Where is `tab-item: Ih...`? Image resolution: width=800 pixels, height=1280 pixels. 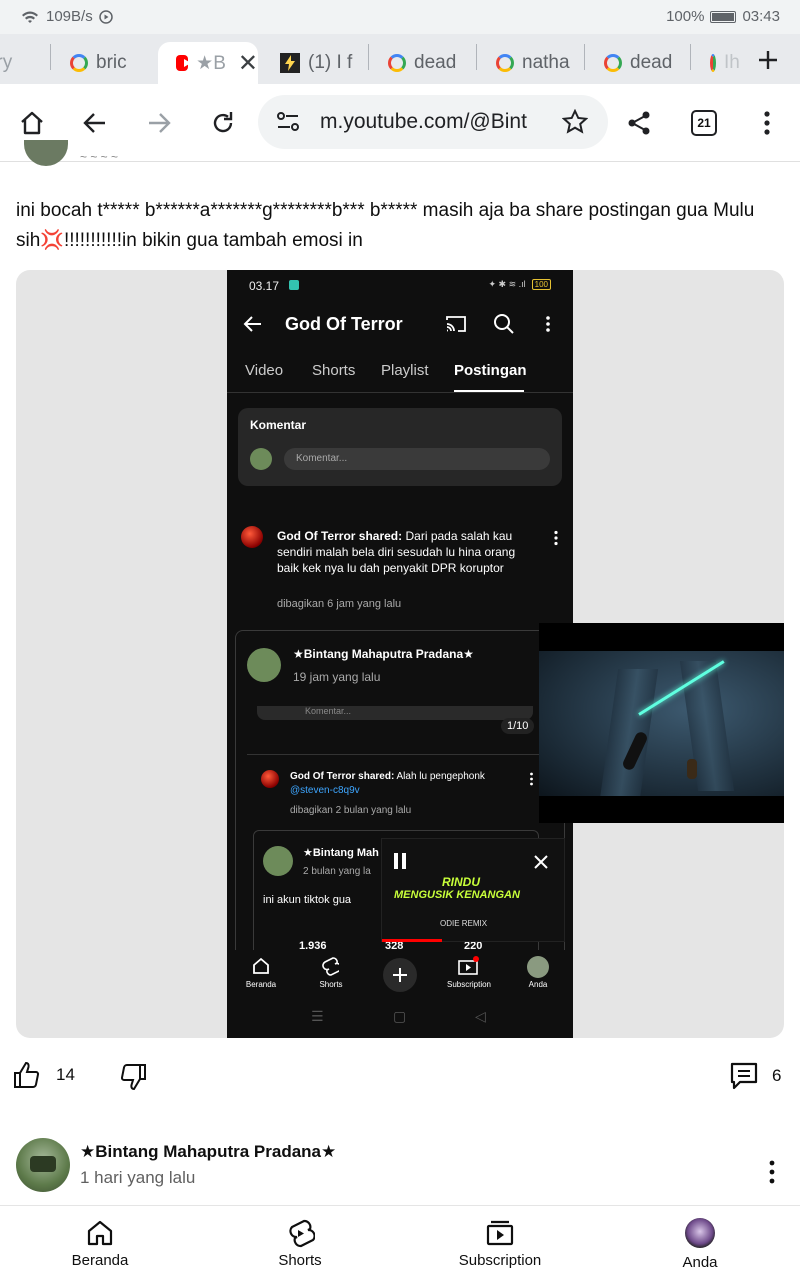
tab-item: Ih... is located at coordinates (716, 63).